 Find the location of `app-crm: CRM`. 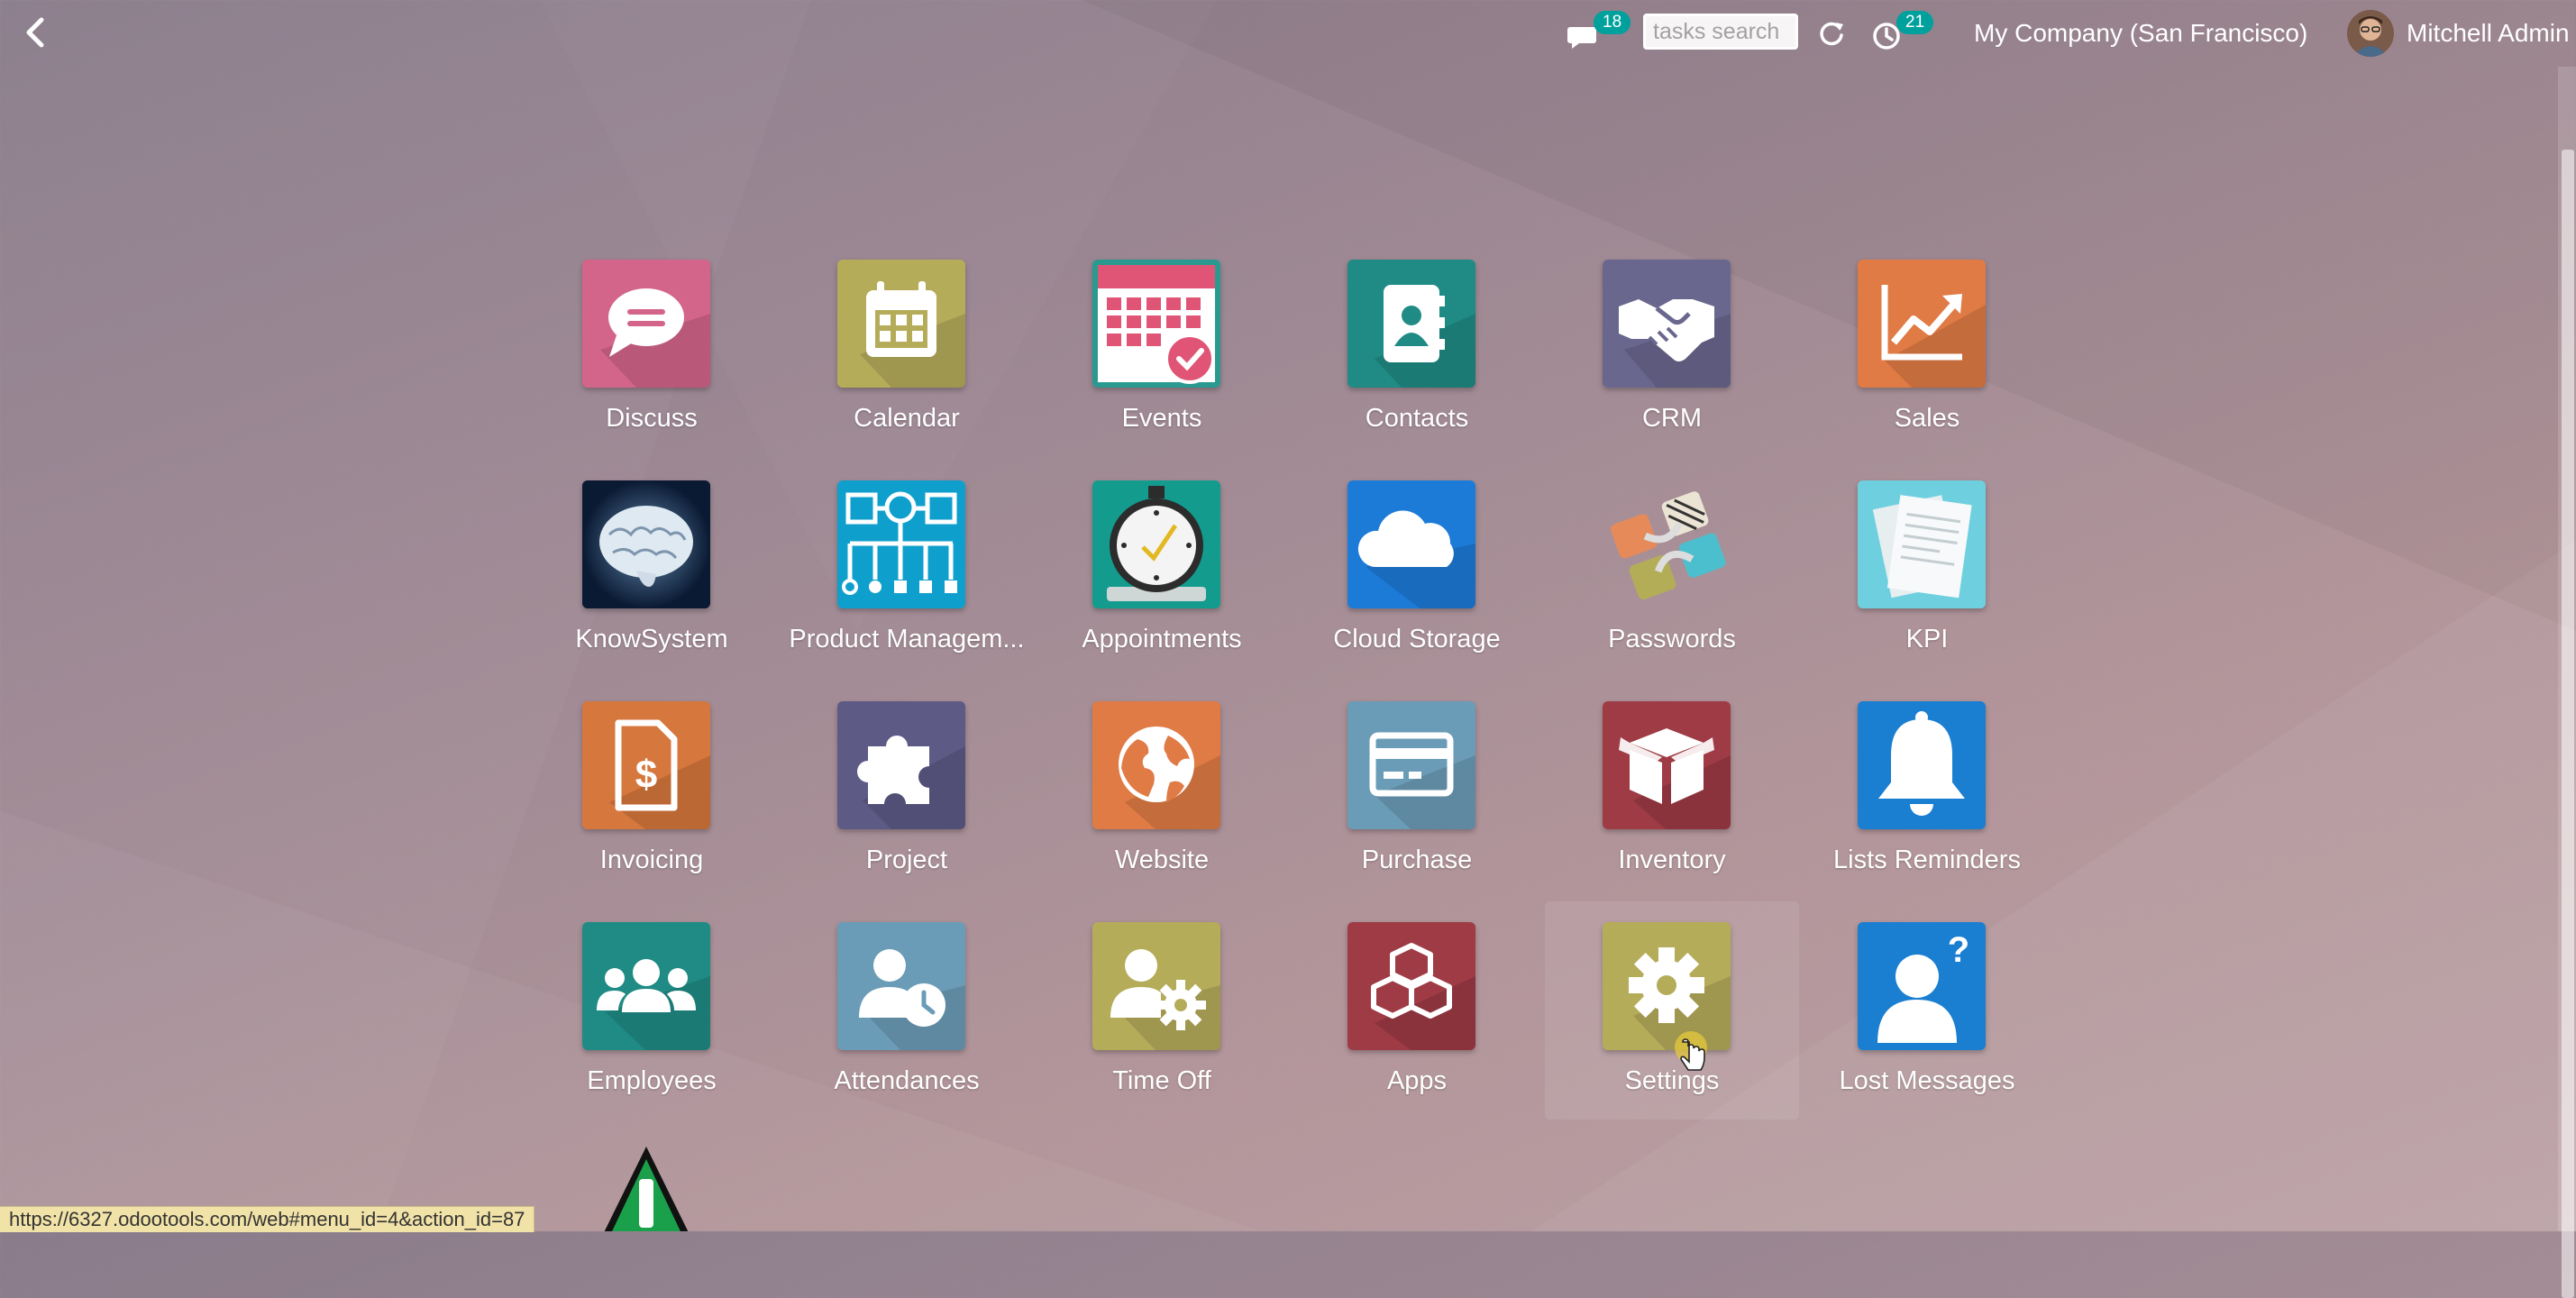

app-crm: CRM is located at coordinates (1672, 357).